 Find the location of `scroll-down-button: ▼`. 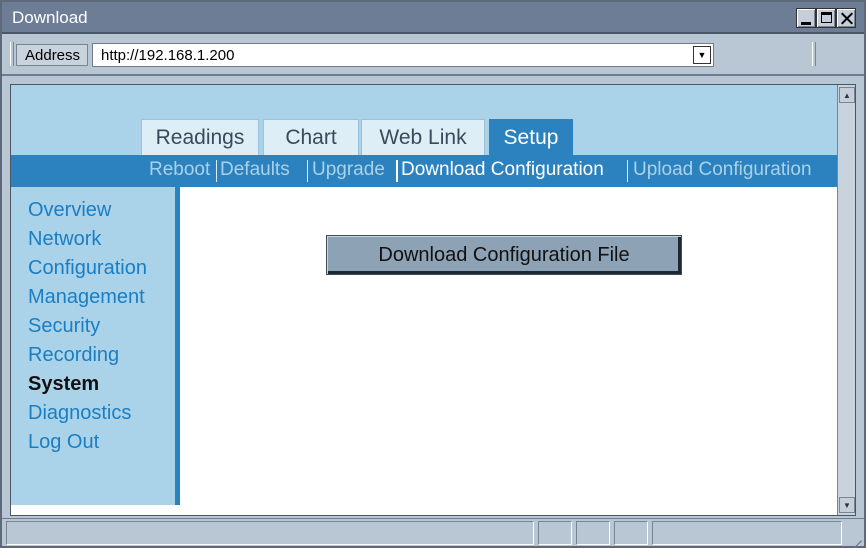

scroll-down-button: ▼ is located at coordinates (847, 505).